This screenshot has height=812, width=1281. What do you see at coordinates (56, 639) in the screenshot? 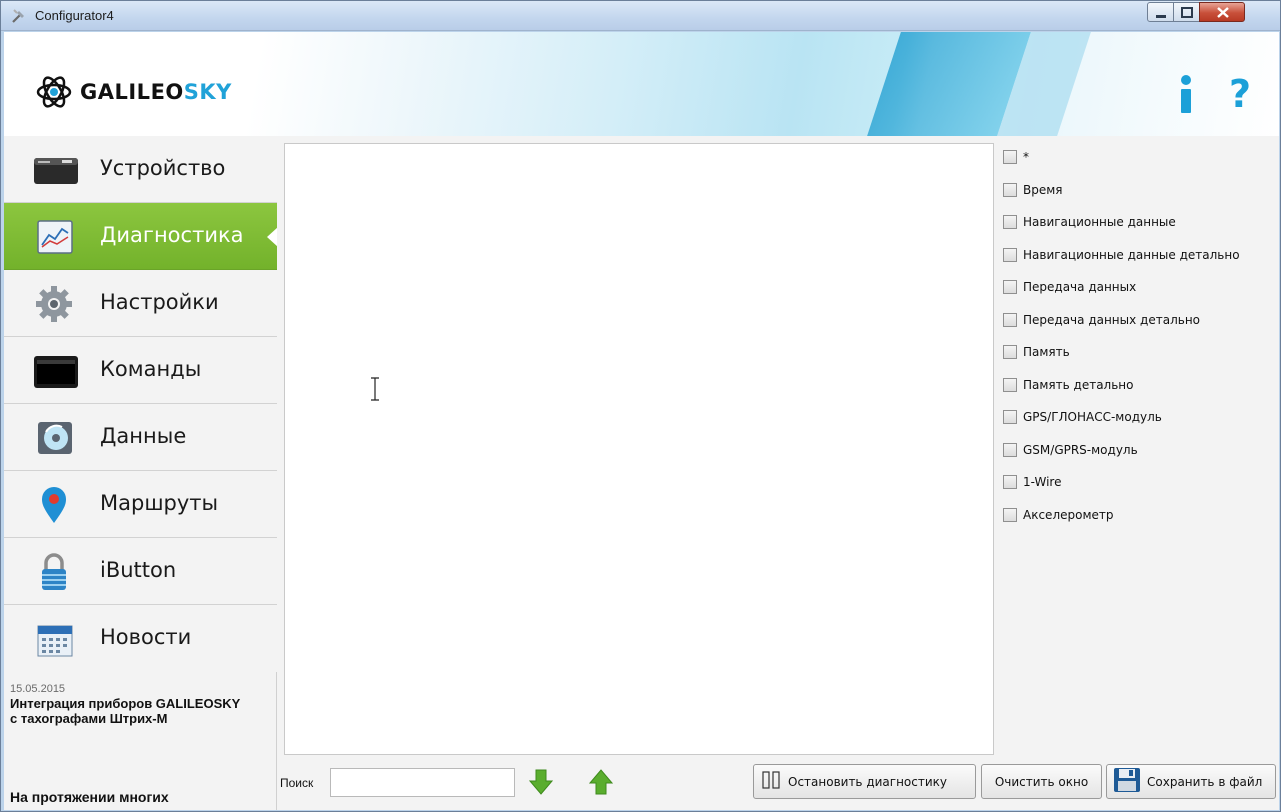
I see `calendar-icon` at bounding box center [56, 639].